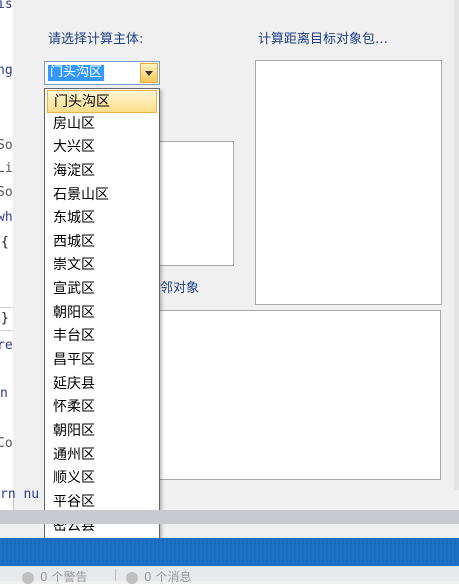  I want to click on dropdown-item: 石景山区, so click(102, 195).